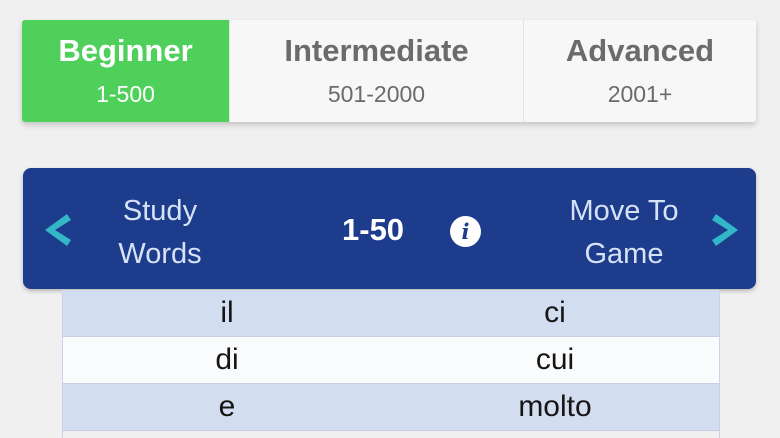 This screenshot has width=780, height=438. Describe the element at coordinates (555, 406) in the screenshot. I see `word-cell: molto` at that location.